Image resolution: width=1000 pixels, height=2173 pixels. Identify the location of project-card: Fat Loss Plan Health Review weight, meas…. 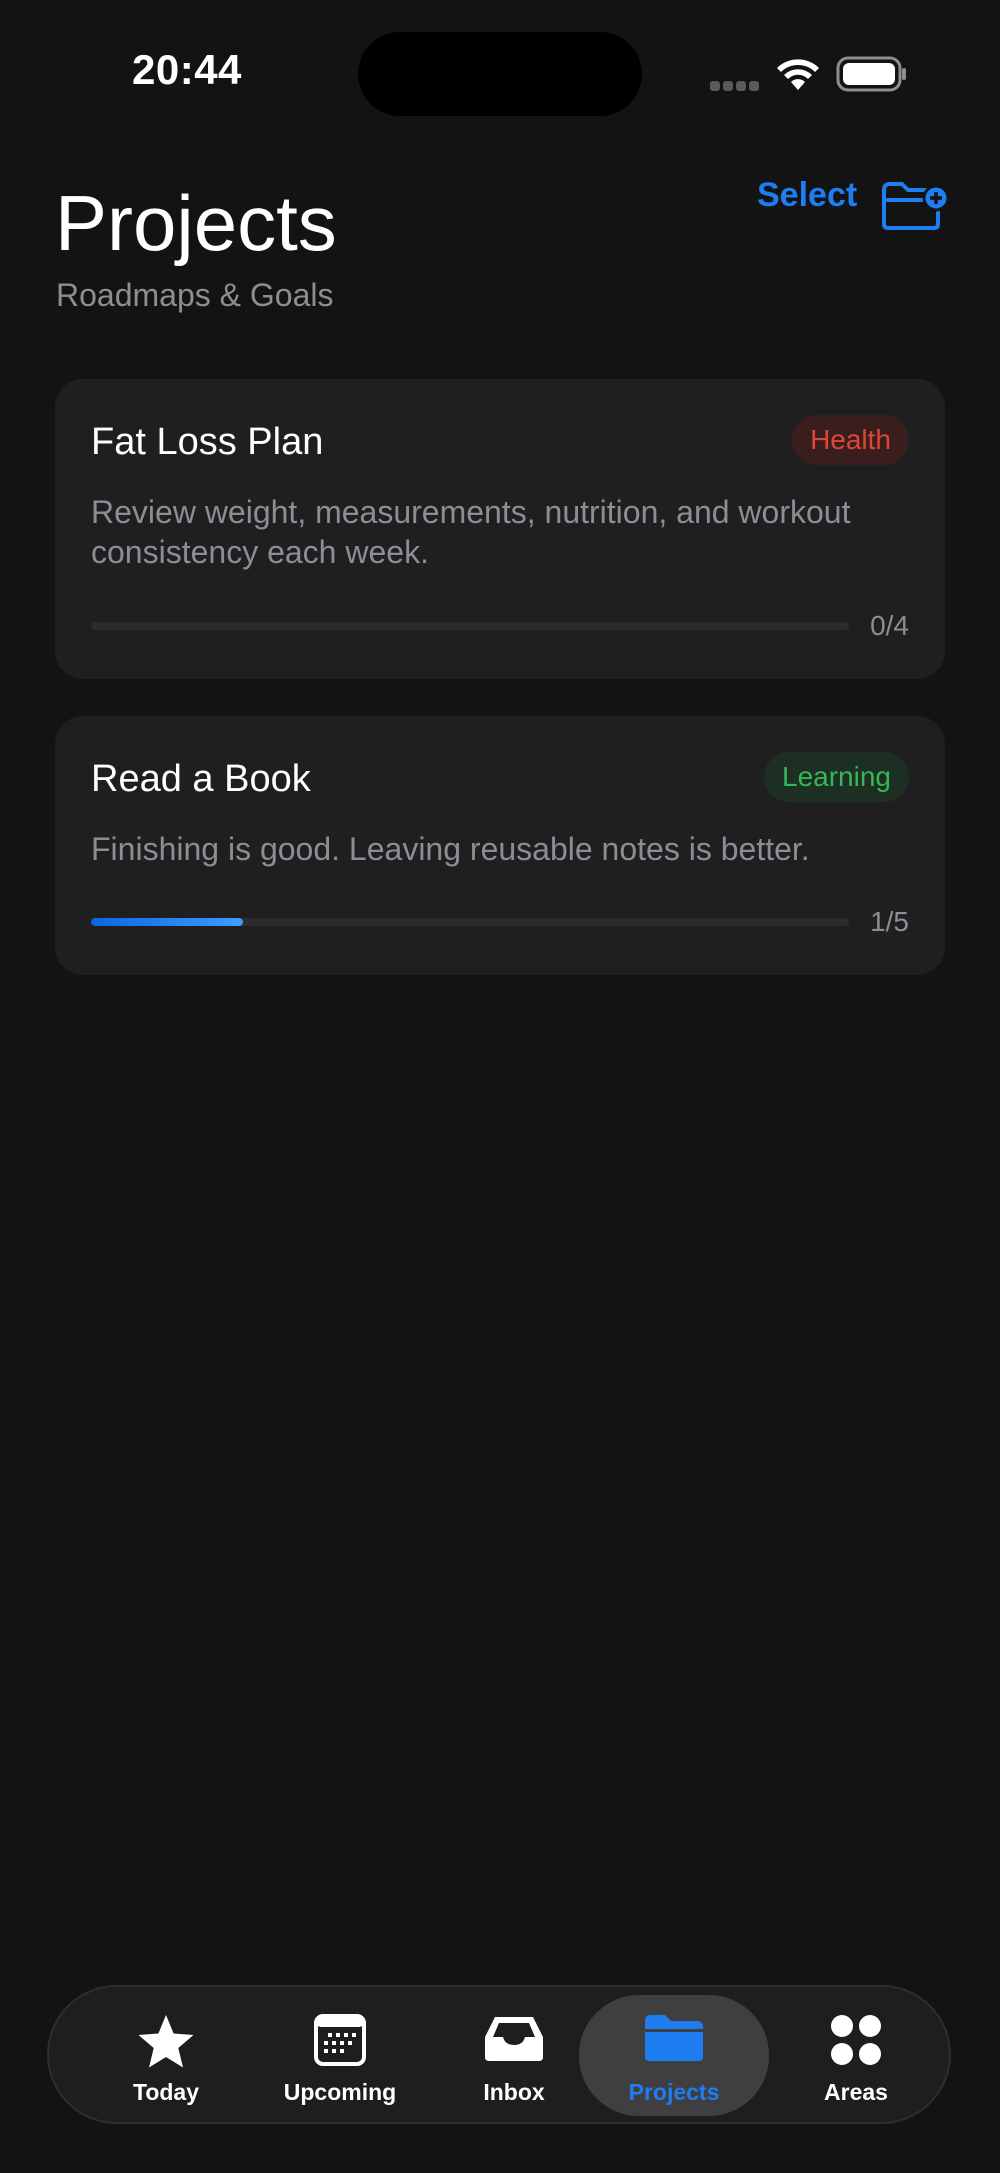
(500, 529).